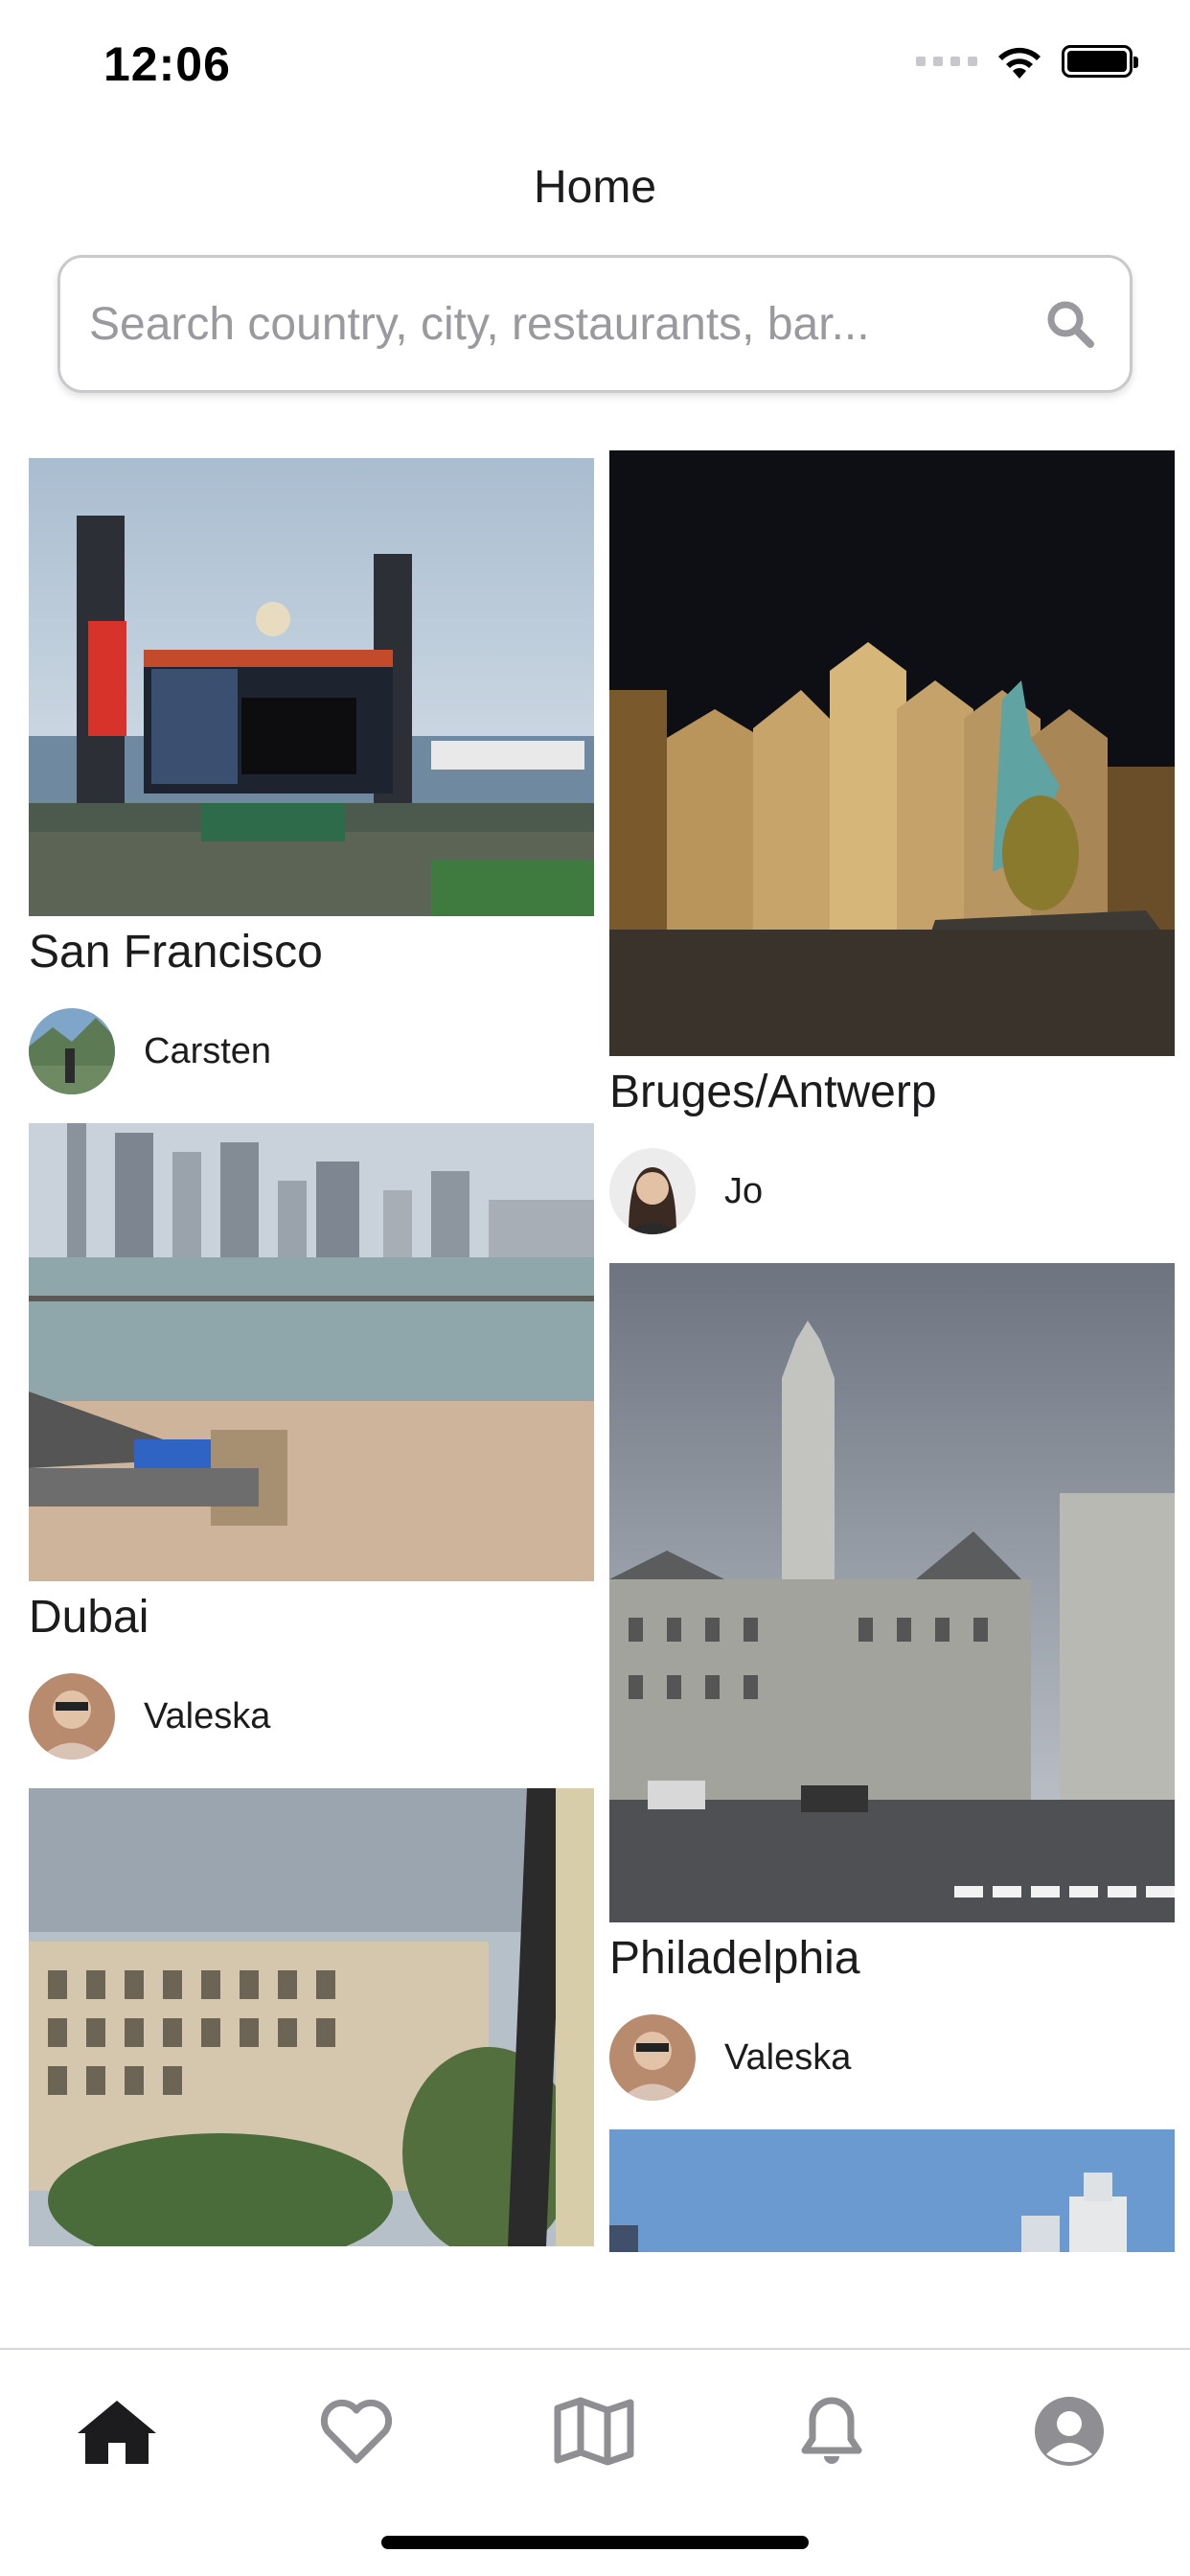  I want to click on status-icons, so click(1027, 61).